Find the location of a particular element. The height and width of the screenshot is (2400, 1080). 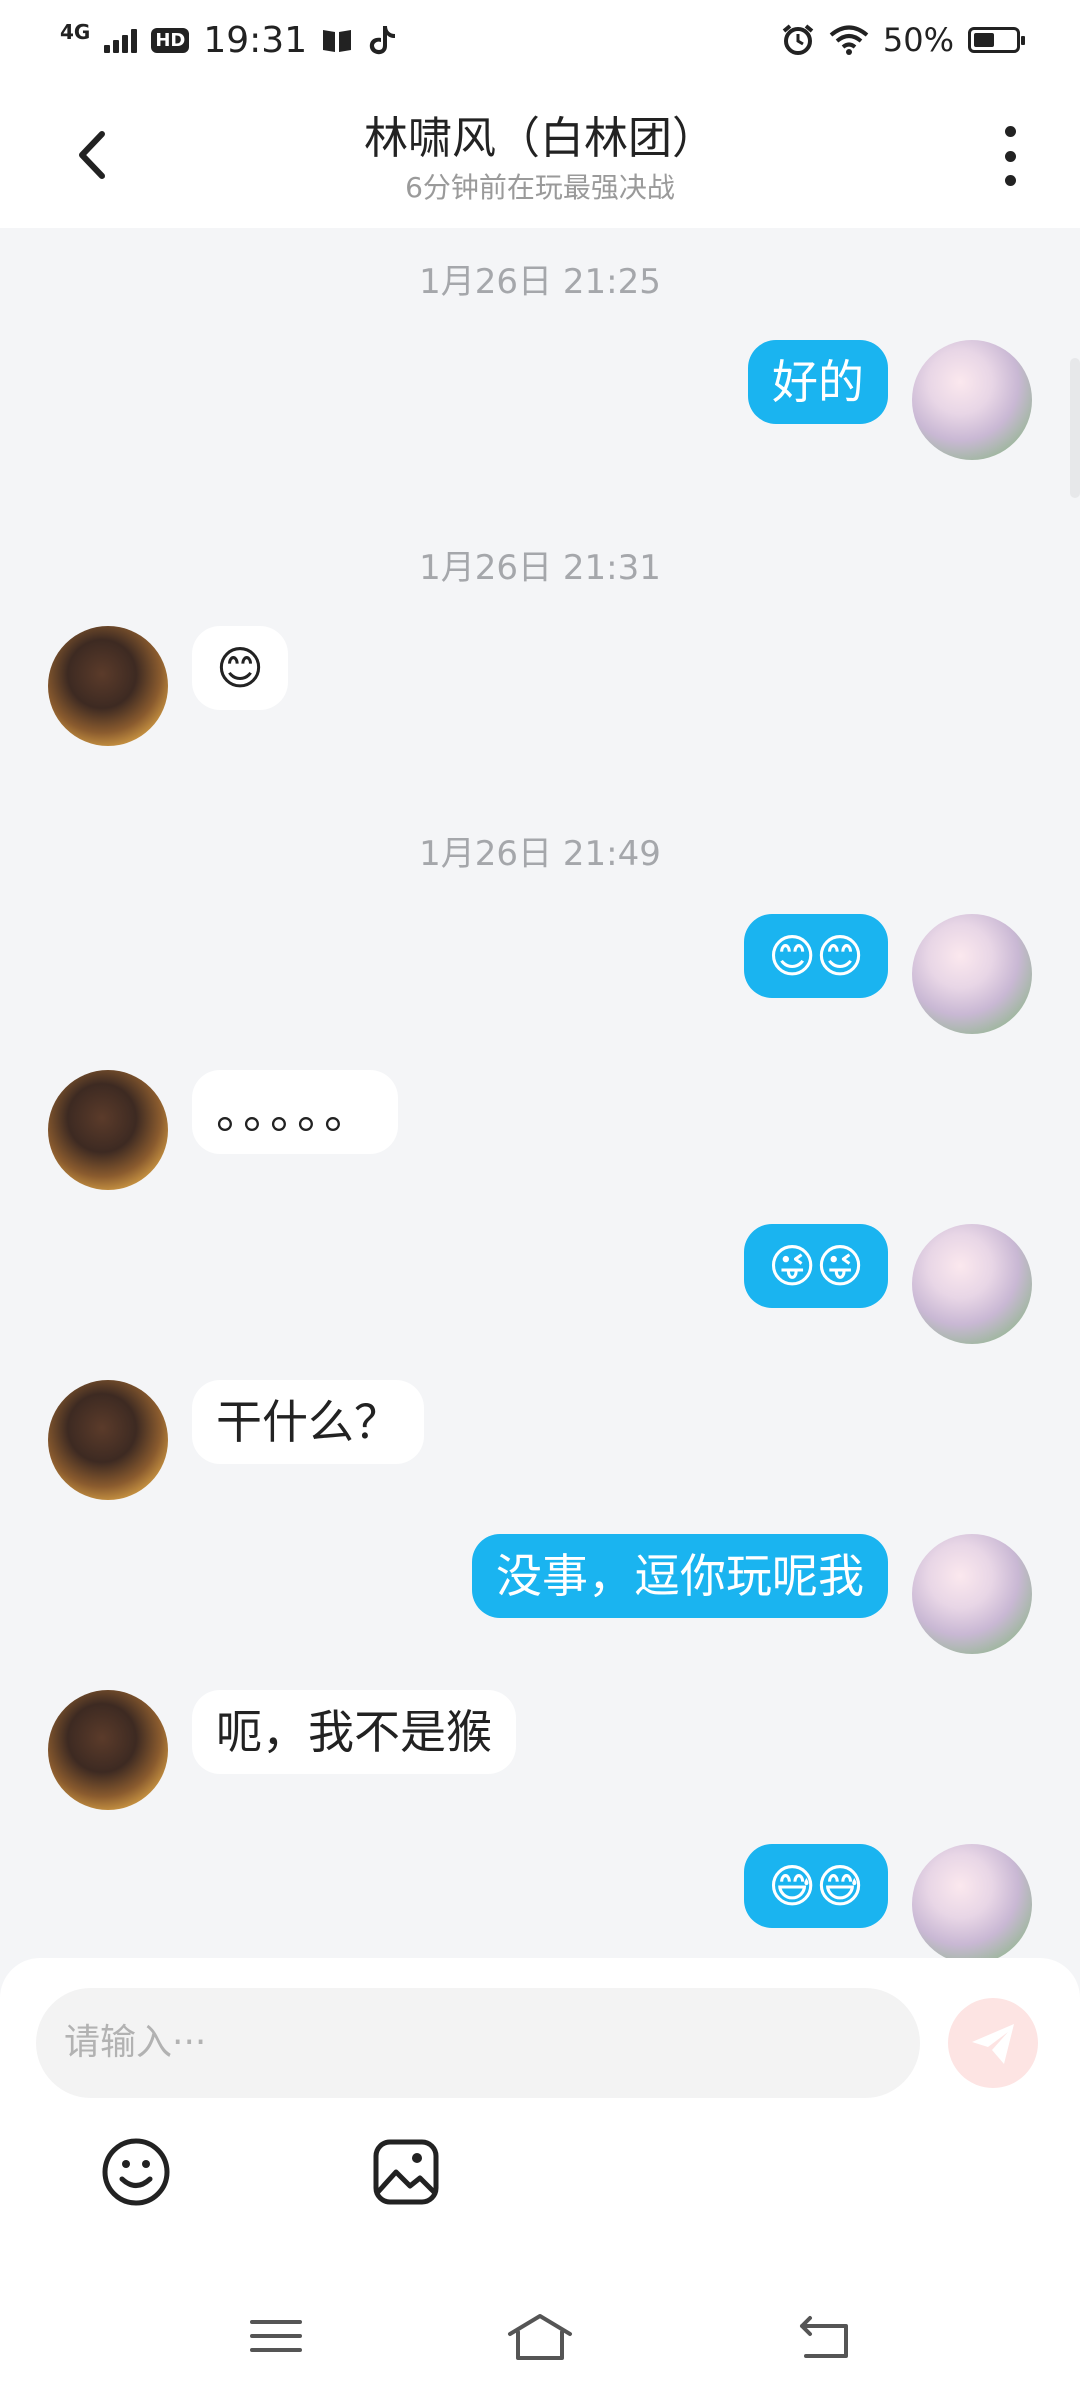

recent-apps-button is located at coordinates (276, 2336).